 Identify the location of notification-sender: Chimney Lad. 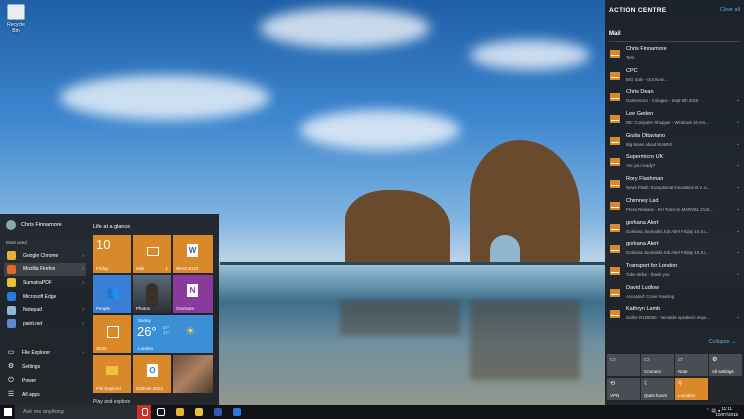
(642, 200).